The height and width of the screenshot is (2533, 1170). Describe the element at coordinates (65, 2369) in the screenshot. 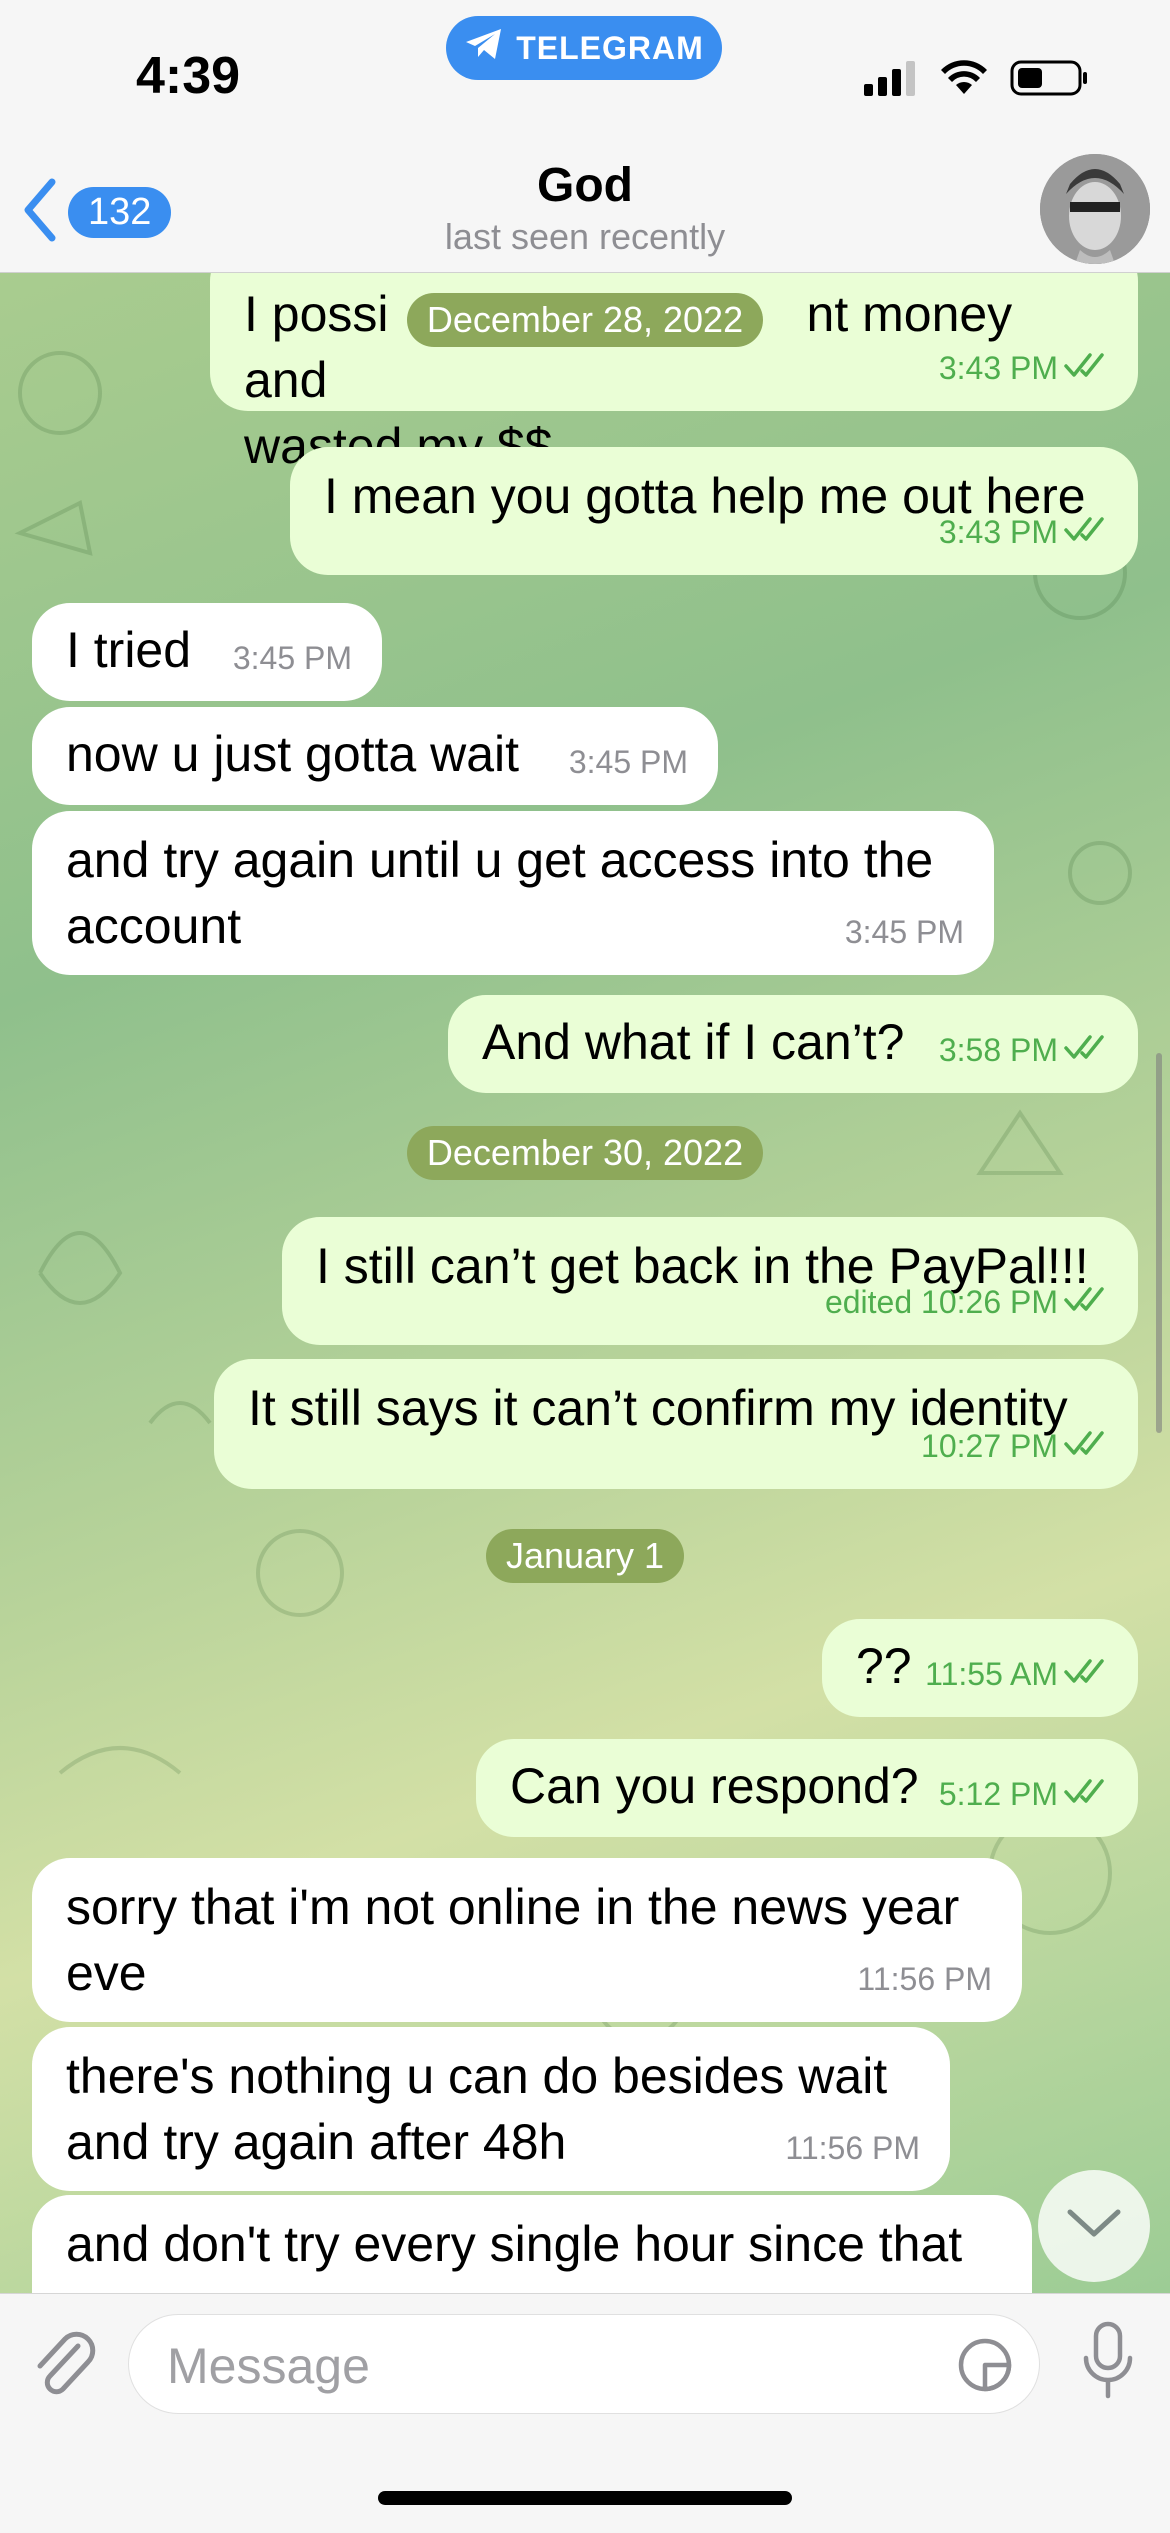

I see `paperclip-icon` at that location.